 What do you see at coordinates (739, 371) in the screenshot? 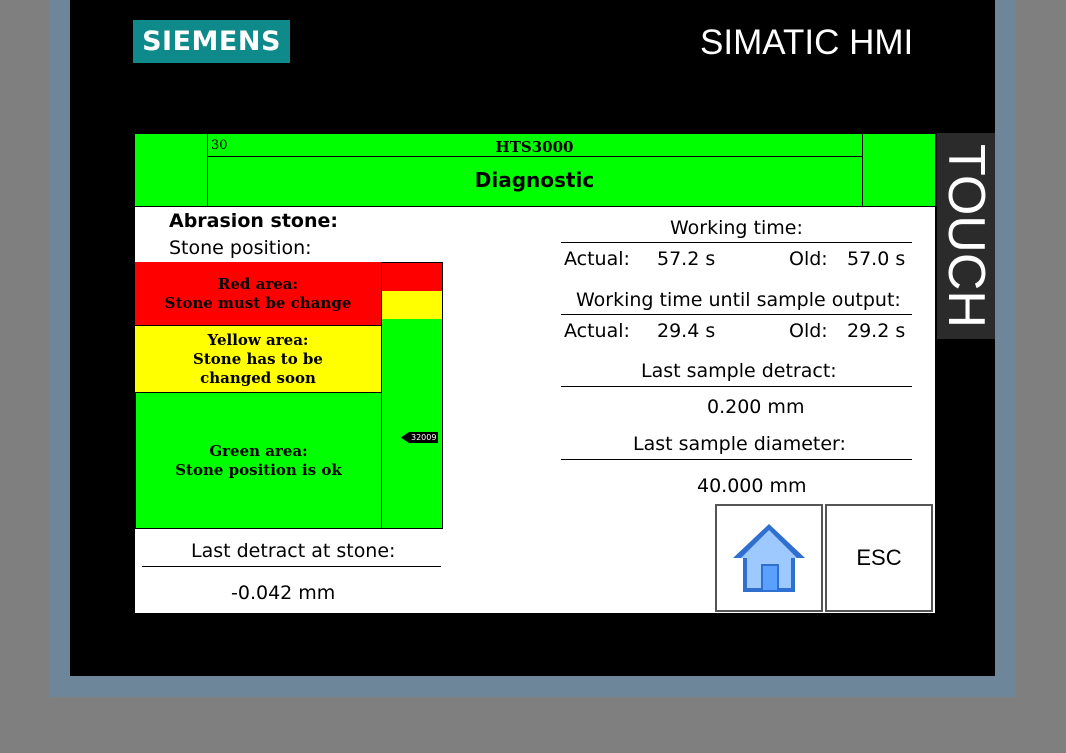
I see `sample-detract-label: Last sample detract:` at bounding box center [739, 371].